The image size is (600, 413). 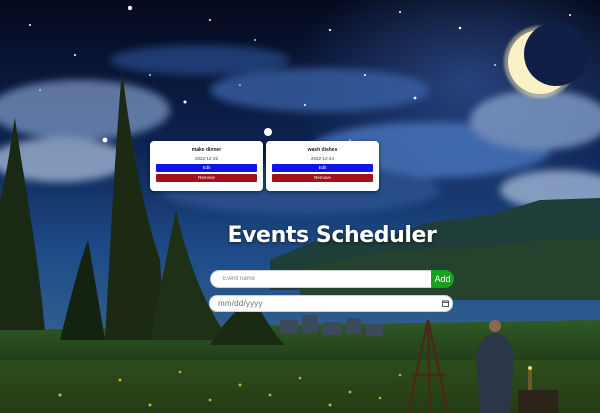 What do you see at coordinates (206, 150) in the screenshot?
I see `event-name: make dinner` at bounding box center [206, 150].